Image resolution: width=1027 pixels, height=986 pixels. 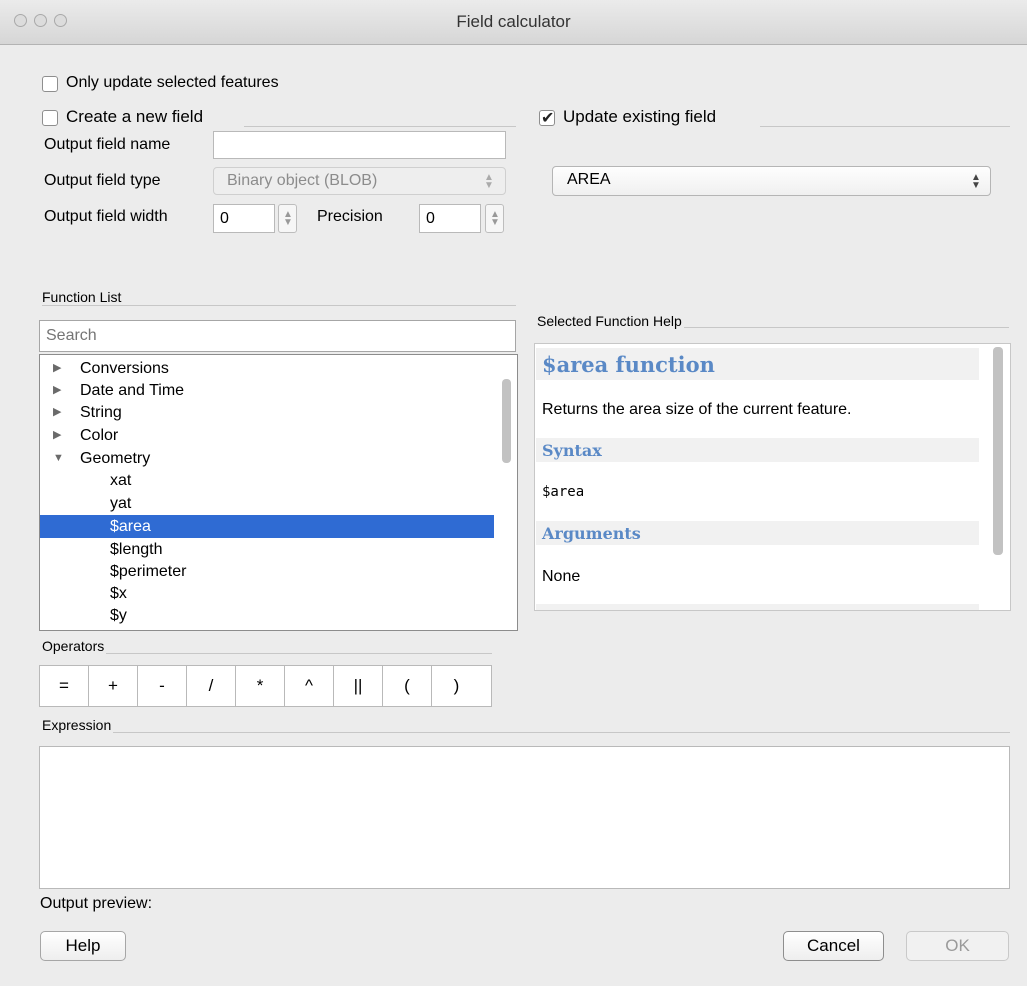 What do you see at coordinates (50, 84) in the screenshot?
I see `only-selected-checkbox` at bounding box center [50, 84].